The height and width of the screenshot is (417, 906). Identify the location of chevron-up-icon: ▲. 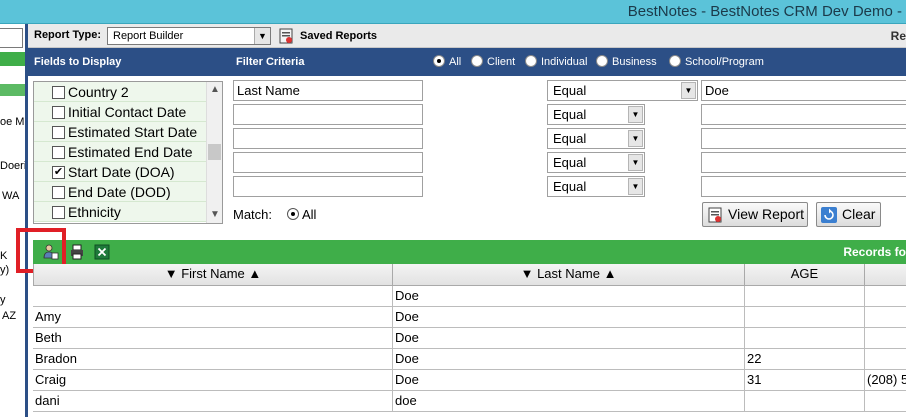
(214, 90).